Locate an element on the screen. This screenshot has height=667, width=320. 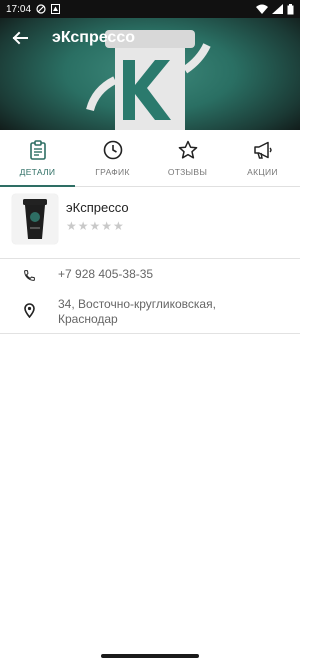
star-icon is located at coordinates (187, 149).